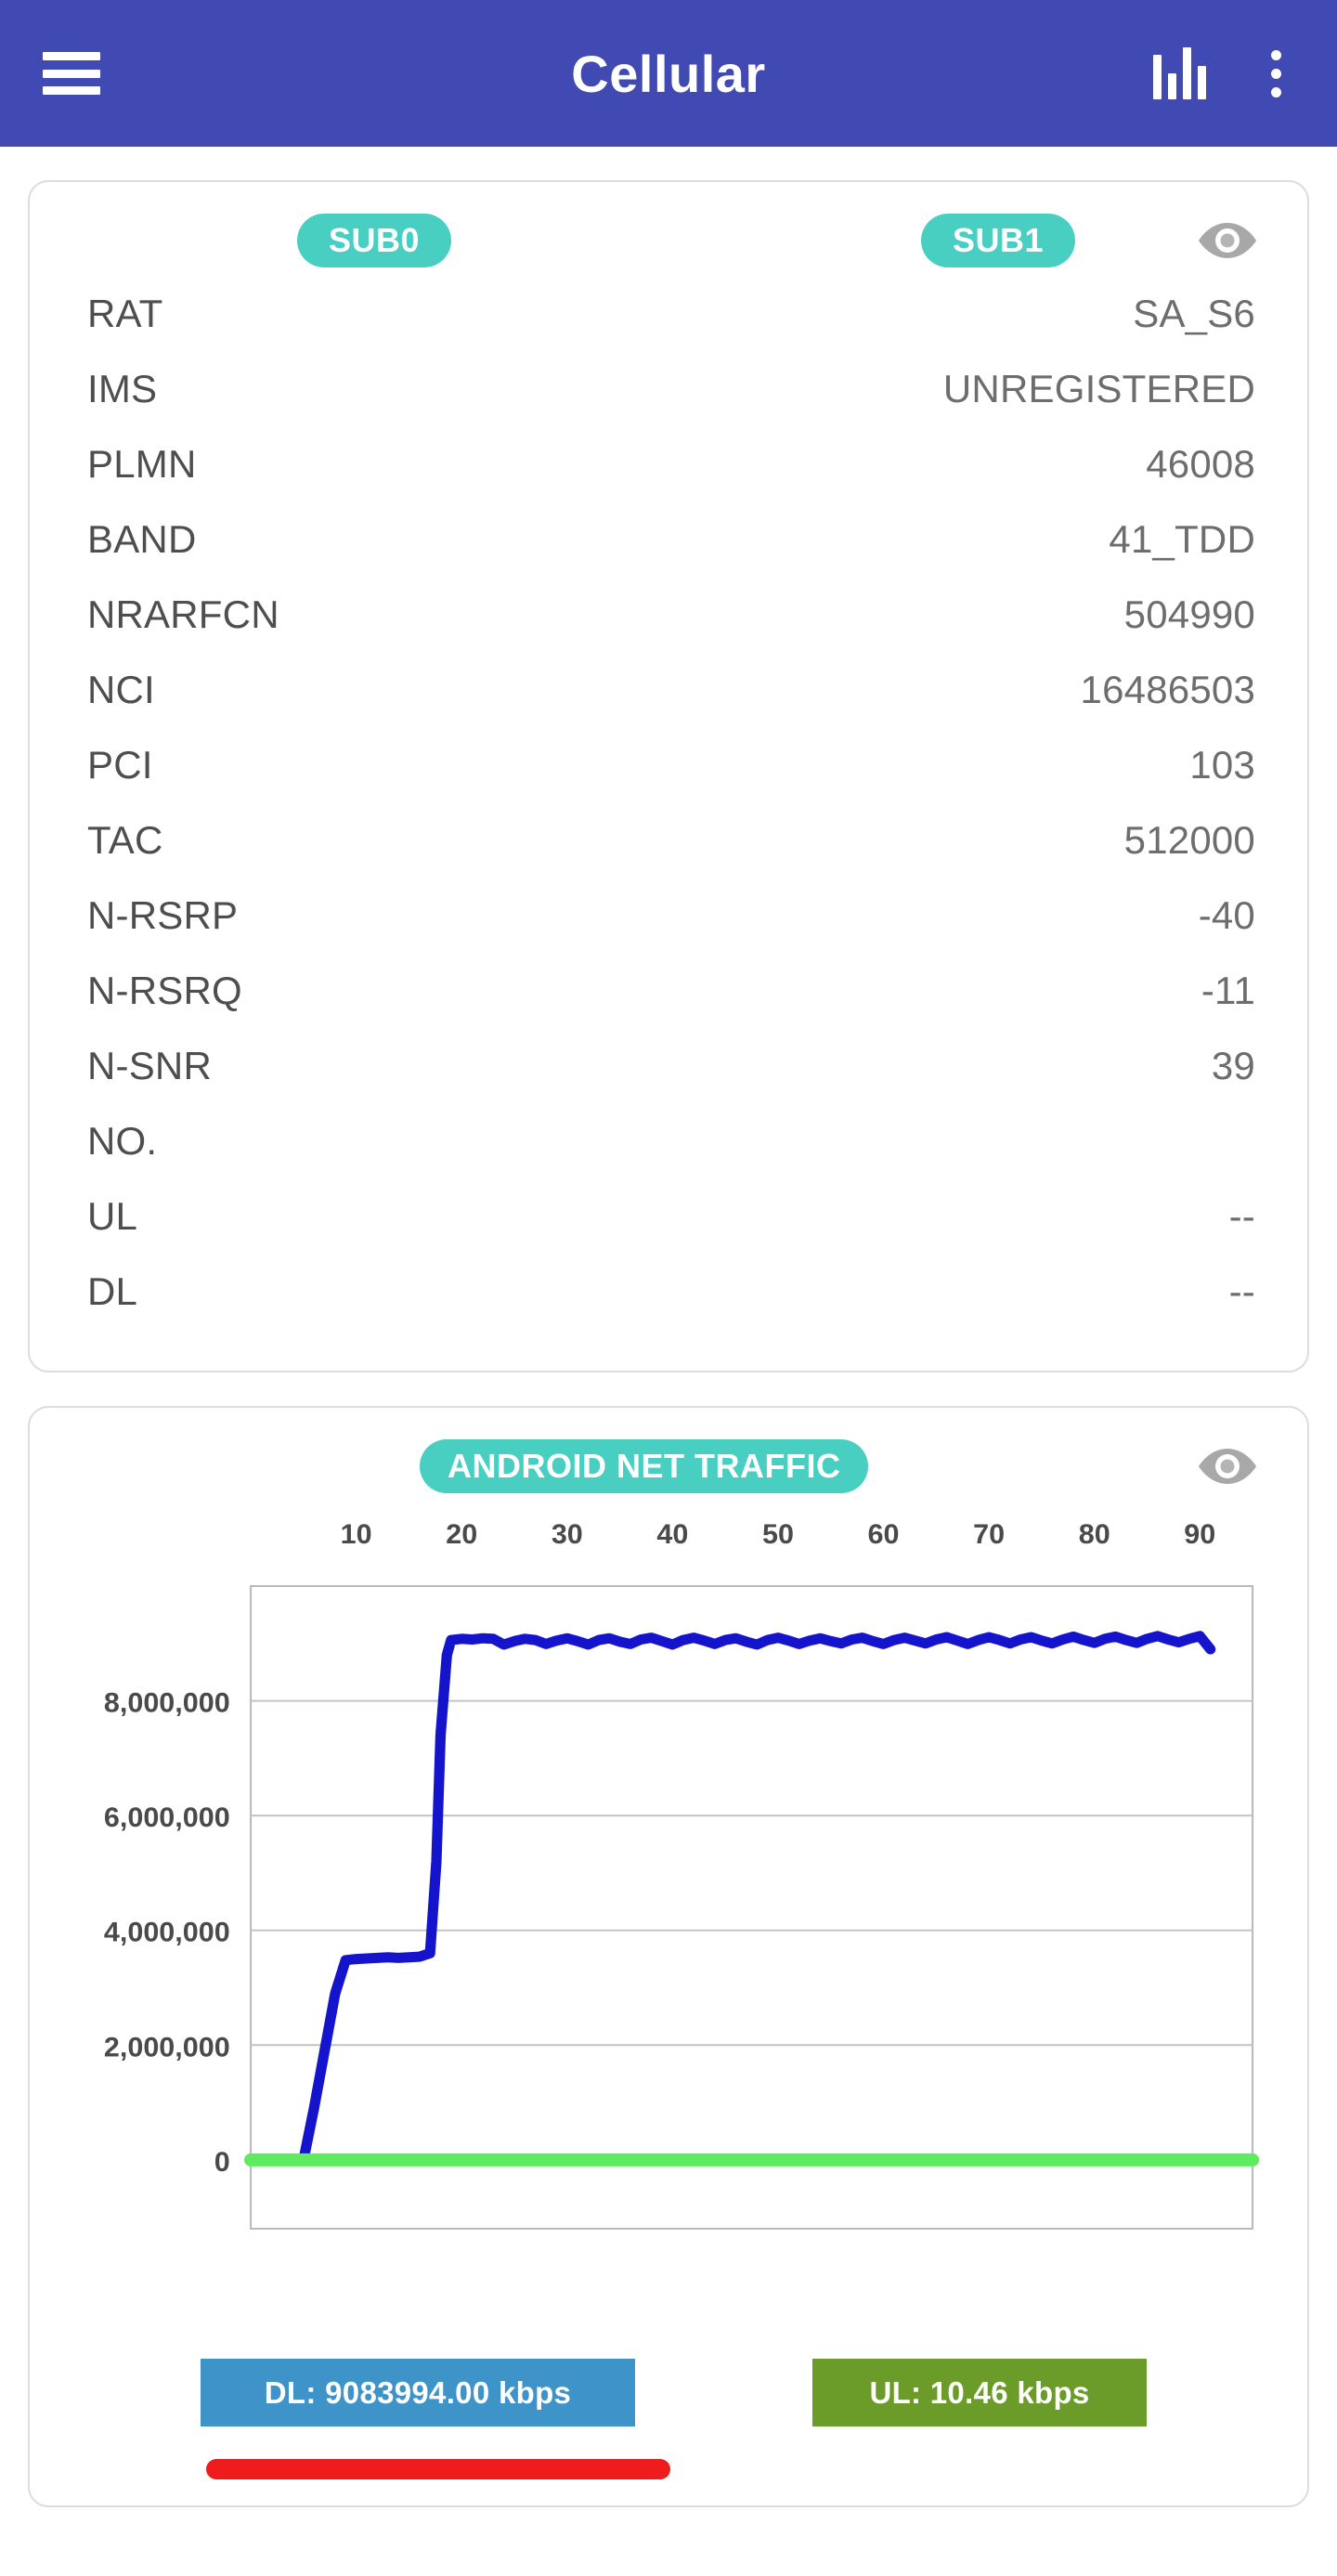 Image resolution: width=1337 pixels, height=2576 pixels. I want to click on table-row: PLMN 46008, so click(668, 479).